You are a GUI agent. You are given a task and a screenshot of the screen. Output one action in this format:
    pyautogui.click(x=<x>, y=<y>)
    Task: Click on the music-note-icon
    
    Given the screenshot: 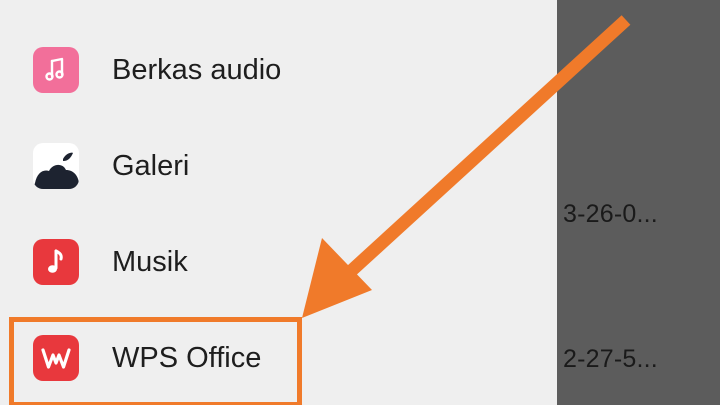 What is the action you would take?
    pyautogui.click(x=56, y=70)
    